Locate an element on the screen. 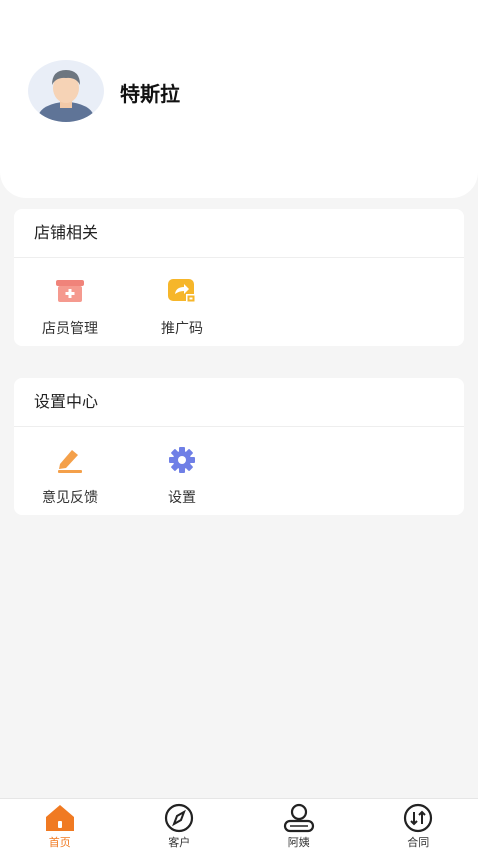  tab-label: 合同 is located at coordinates (418, 842).